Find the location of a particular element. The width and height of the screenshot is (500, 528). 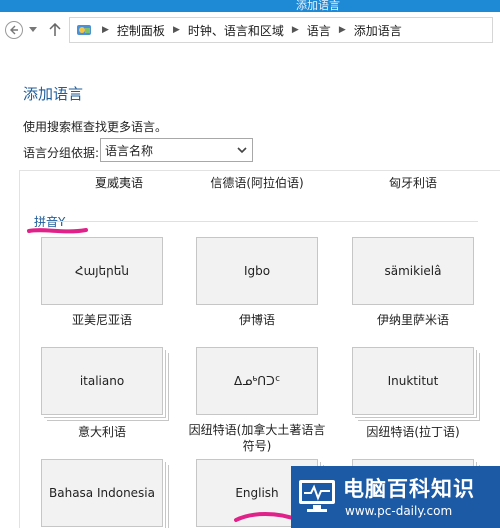

language-native-name: sämikielâ is located at coordinates (413, 271).